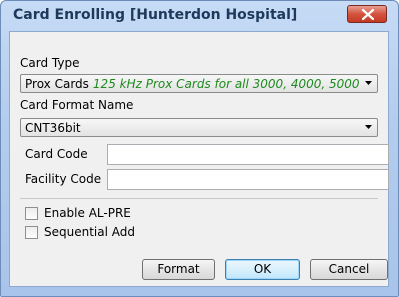 The image size is (399, 297). Describe the element at coordinates (199, 198) in the screenshot. I see `separator` at that location.